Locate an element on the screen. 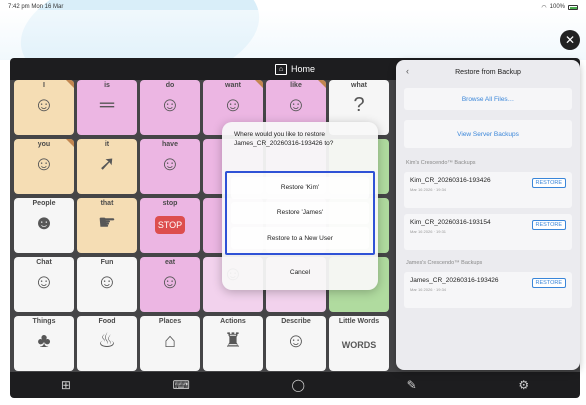 The height and width of the screenshot is (405, 586). vocab-cell: Things ♣ is located at coordinates (44, 343).